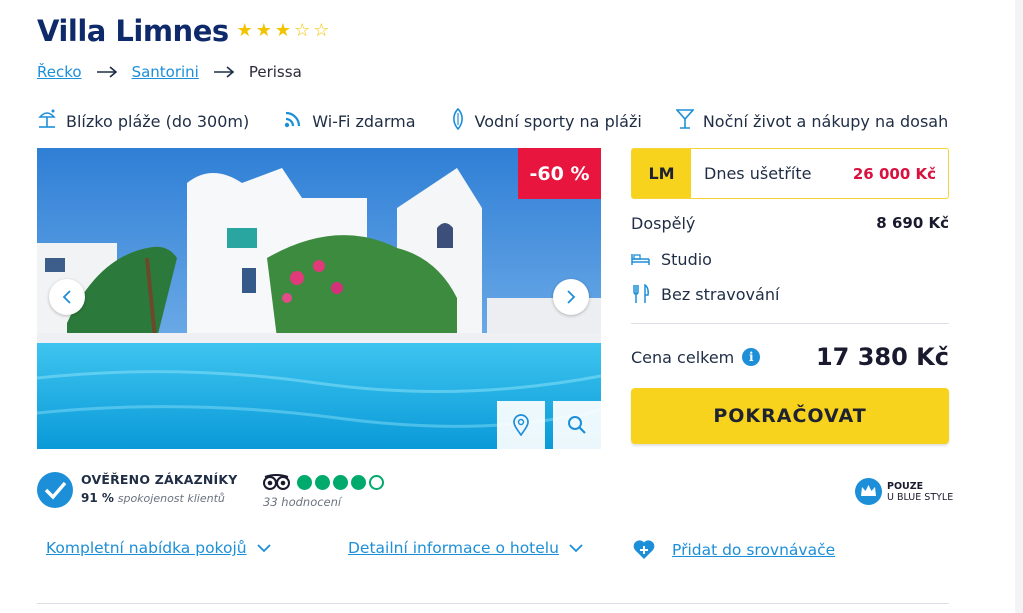 This screenshot has width=1023, height=613. I want to click on verified-title: OVĚŘENO ZÁKAZNÍKY, so click(159, 479).